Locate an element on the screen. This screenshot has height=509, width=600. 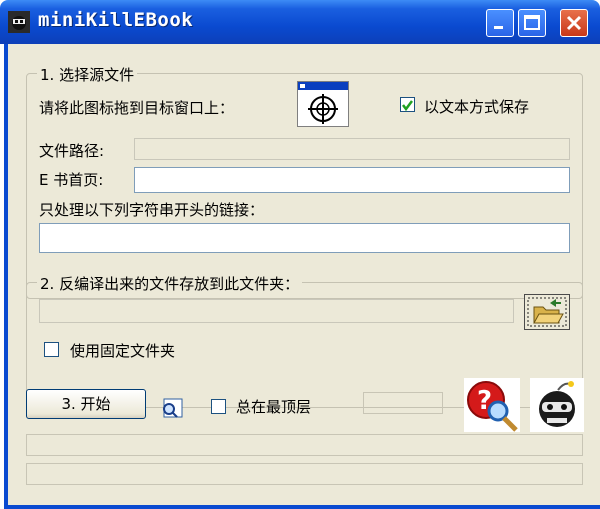
maximize-button is located at coordinates (532, 23).